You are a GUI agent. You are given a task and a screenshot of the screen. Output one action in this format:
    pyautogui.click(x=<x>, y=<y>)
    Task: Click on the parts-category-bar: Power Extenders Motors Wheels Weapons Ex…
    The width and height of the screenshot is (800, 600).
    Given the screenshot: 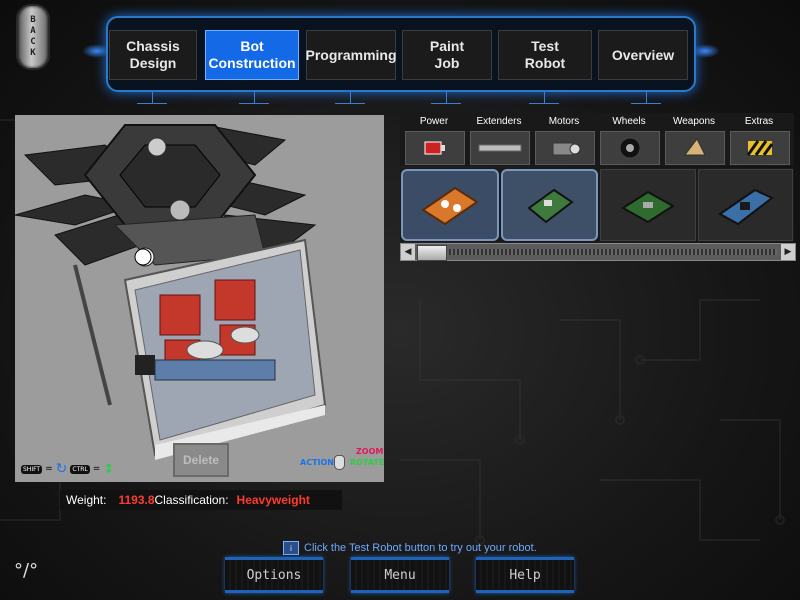 What is the action you would take?
    pyautogui.click(x=597, y=139)
    